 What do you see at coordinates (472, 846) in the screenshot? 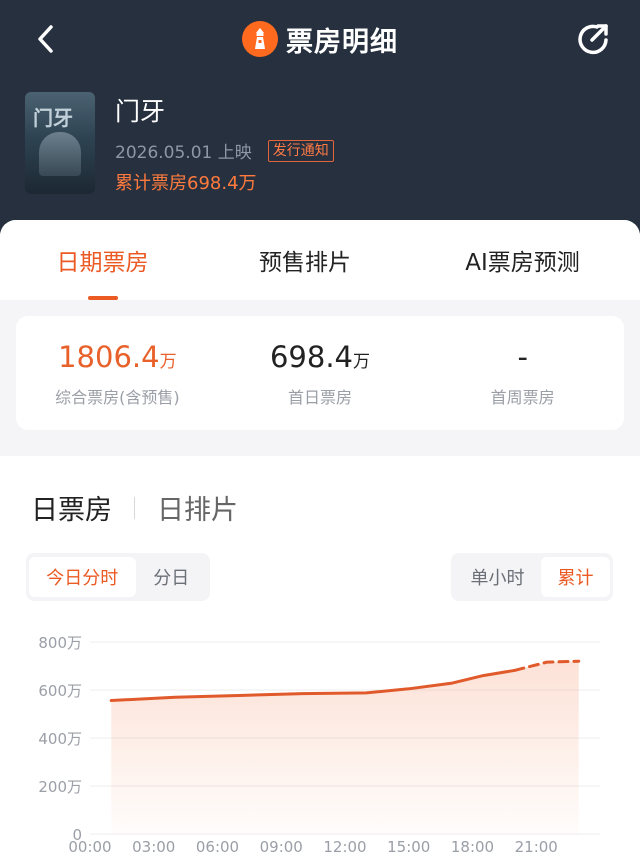
I see `x-tick-label: 18:00` at bounding box center [472, 846].